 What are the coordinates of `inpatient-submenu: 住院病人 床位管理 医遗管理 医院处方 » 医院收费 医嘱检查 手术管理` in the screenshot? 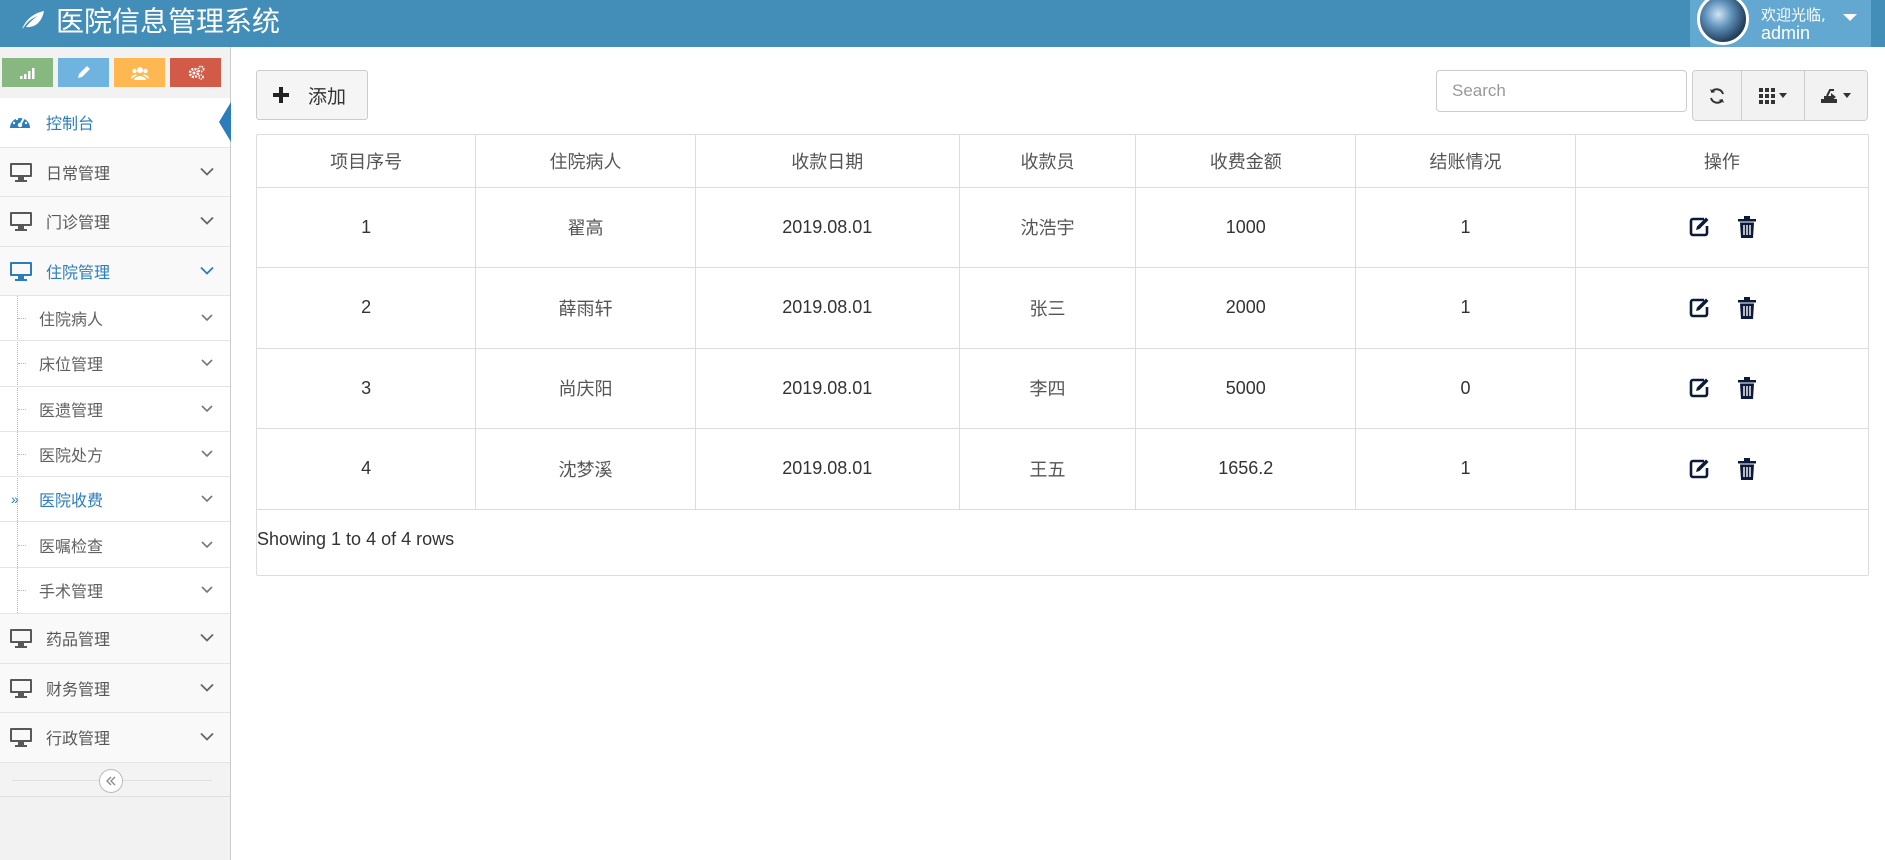 It's located at (115, 455).